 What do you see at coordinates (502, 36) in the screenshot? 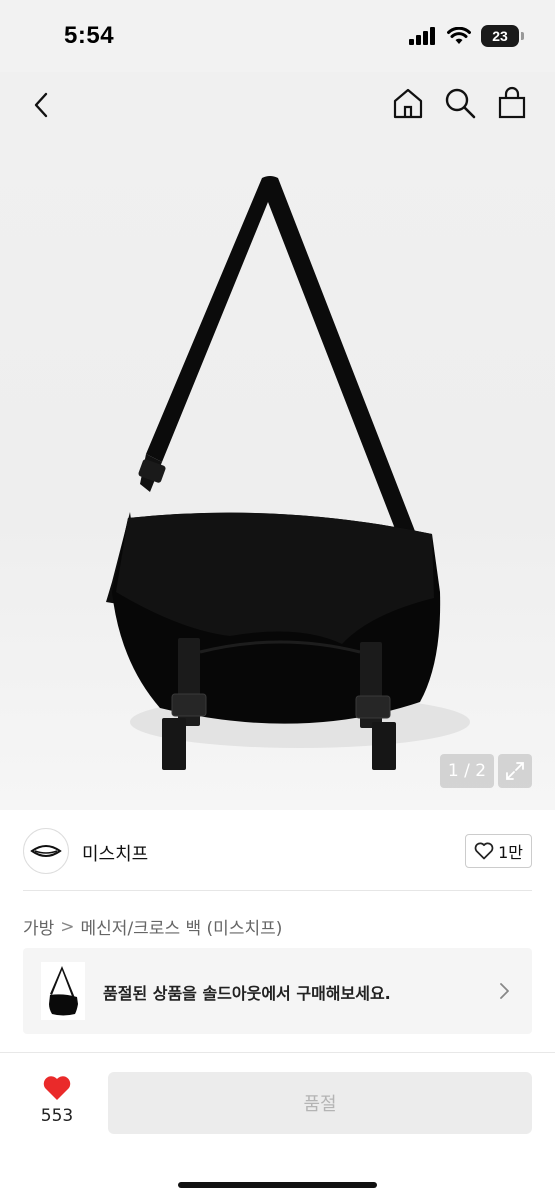
I see `battery-icon: 23` at bounding box center [502, 36].